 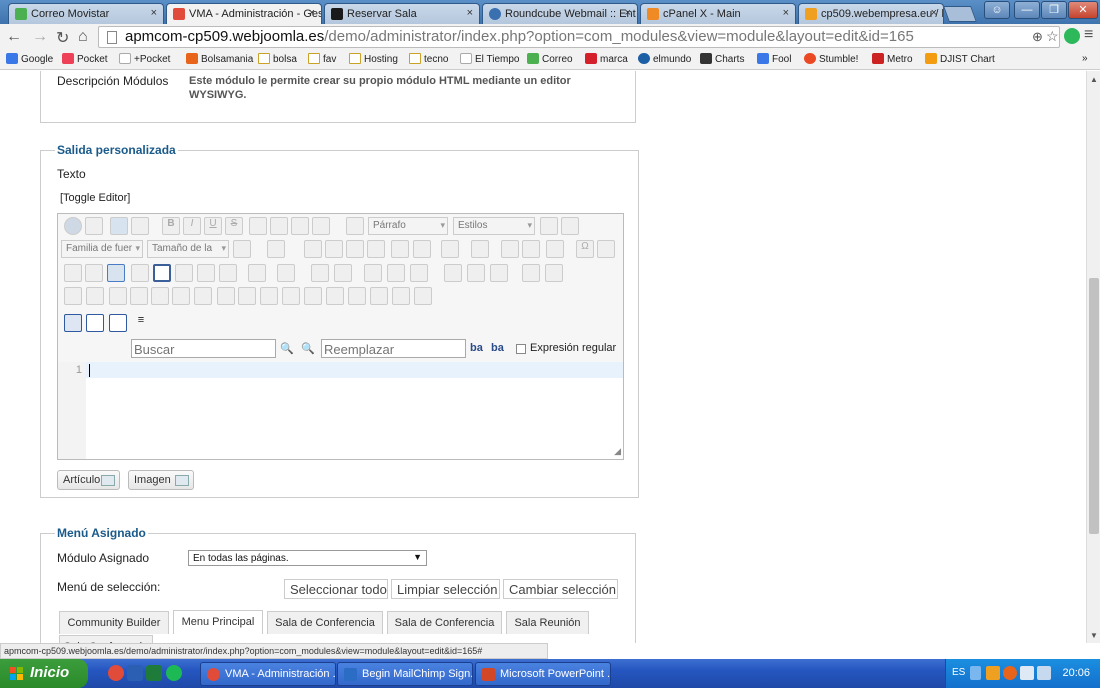 What do you see at coordinates (1076, 673) in the screenshot?
I see `clock: 20:06` at bounding box center [1076, 673].